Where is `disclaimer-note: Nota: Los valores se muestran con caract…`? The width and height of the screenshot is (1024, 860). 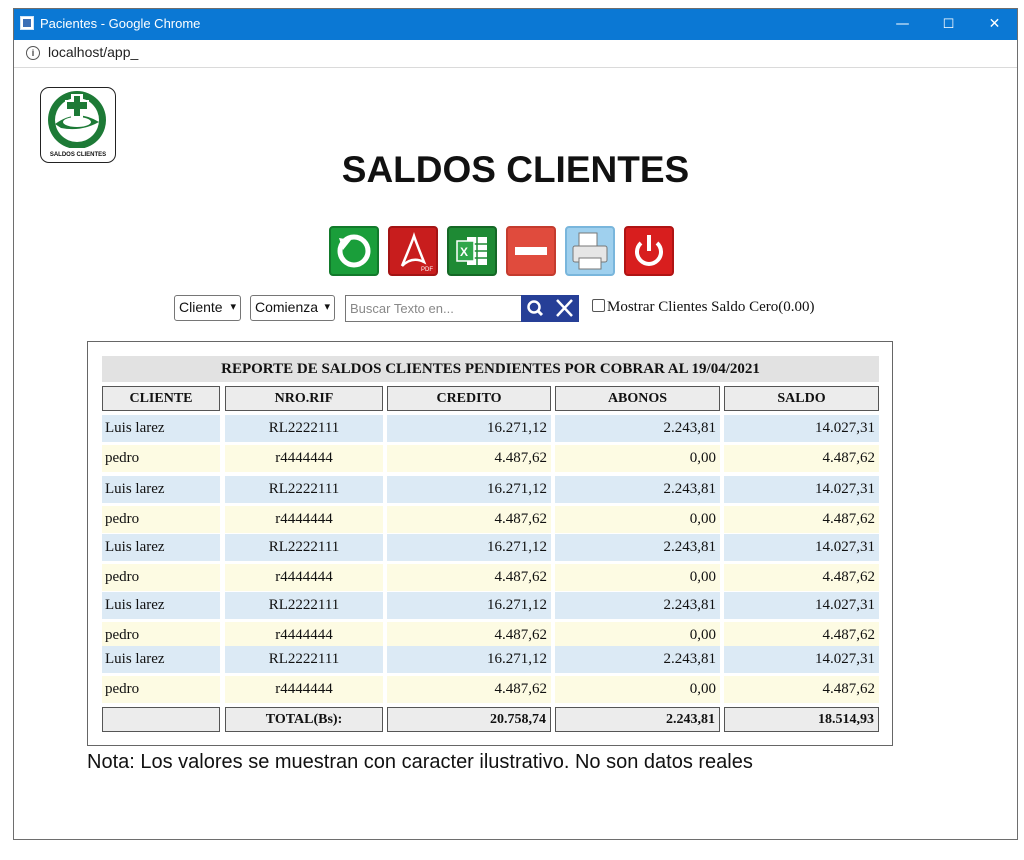 disclaimer-note: Nota: Los valores se muestran con caract… is located at coordinates (420, 762).